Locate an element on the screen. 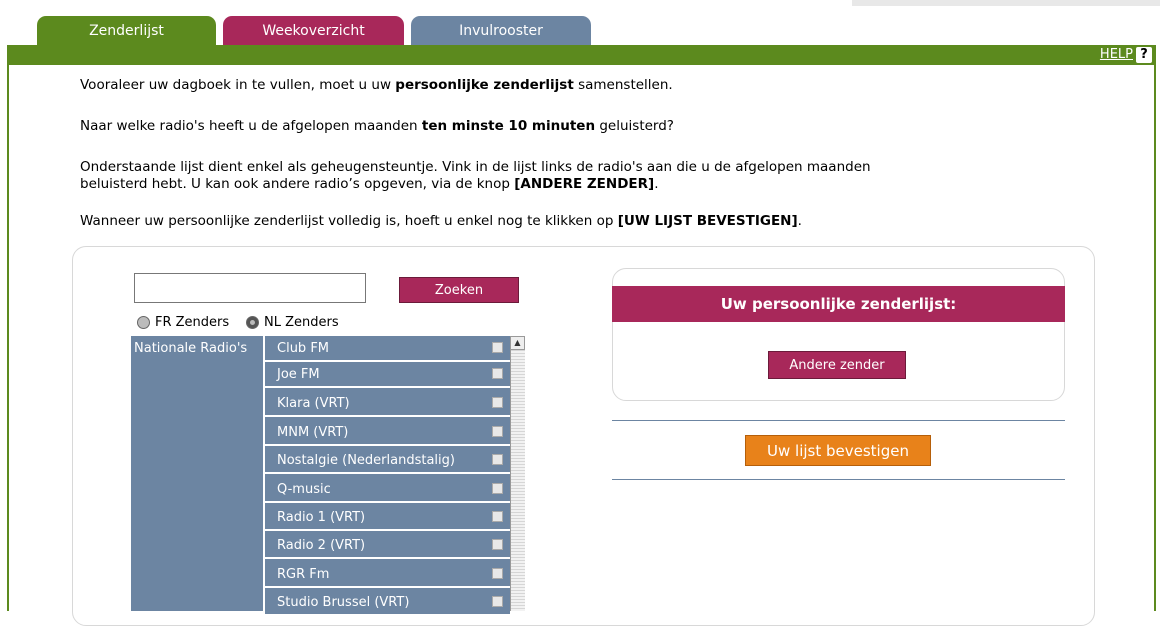 This screenshot has height=626, width=1160. station-label: Nostalgie (Nederlandstalig) is located at coordinates (366, 460).